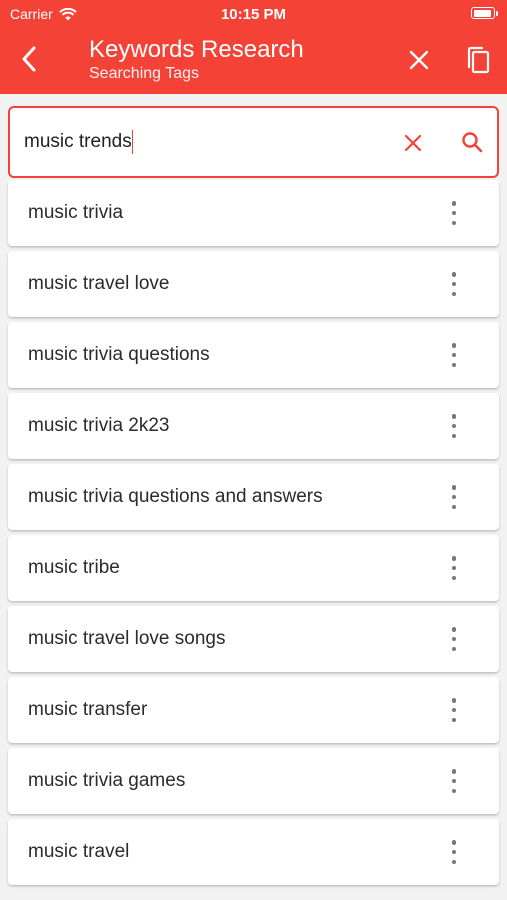  I want to click on search-icon, so click(472, 142).